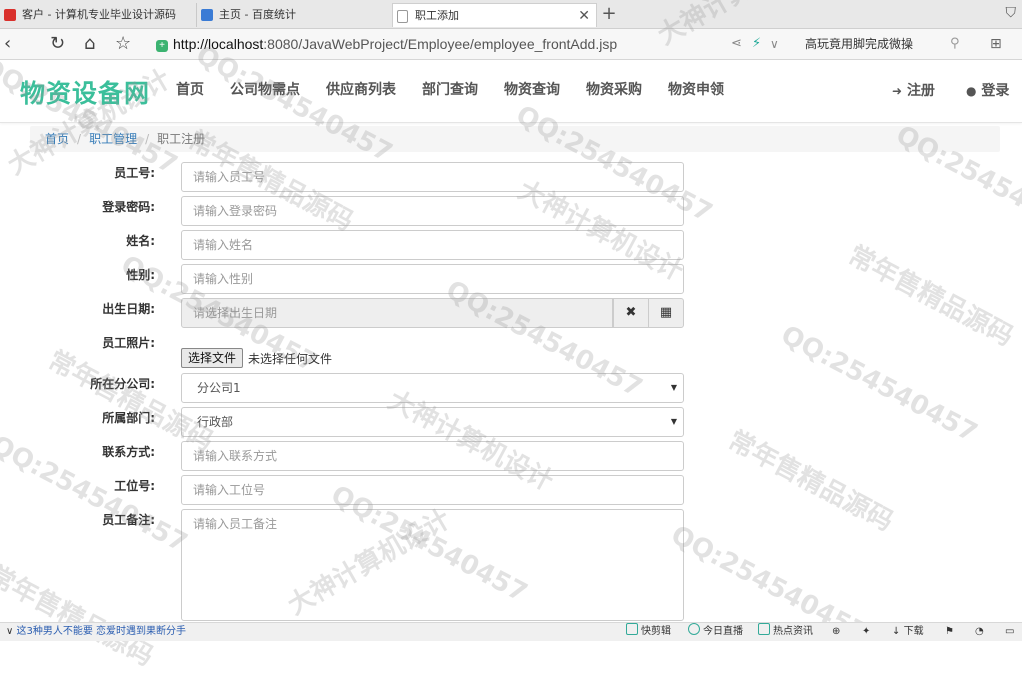  I want to click on download-icon: ↓, so click(896, 631).